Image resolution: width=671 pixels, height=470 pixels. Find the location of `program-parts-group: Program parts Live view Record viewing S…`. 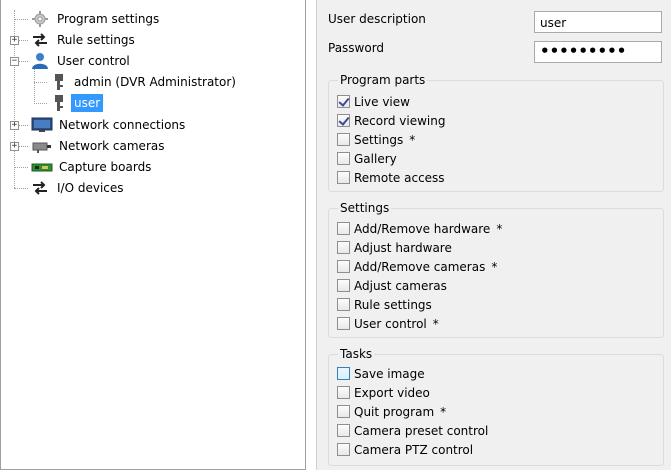

program-parts-group: Program parts Live view Record viewing S… is located at coordinates (496, 132).